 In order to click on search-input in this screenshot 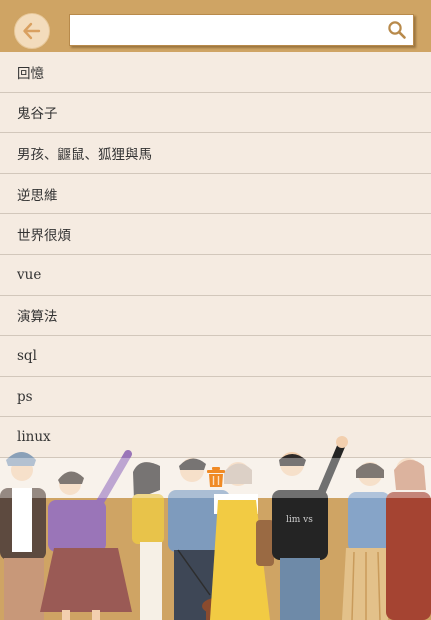, I will do `click(225, 30)`.